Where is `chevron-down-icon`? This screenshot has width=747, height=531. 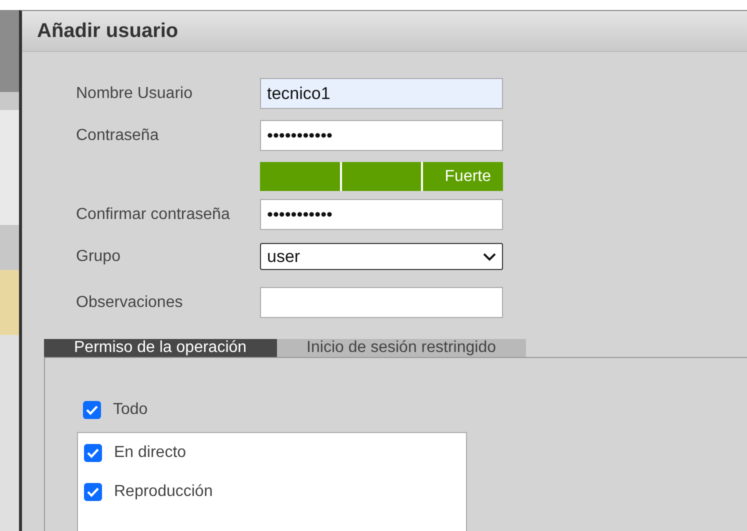 chevron-down-icon is located at coordinates (489, 256).